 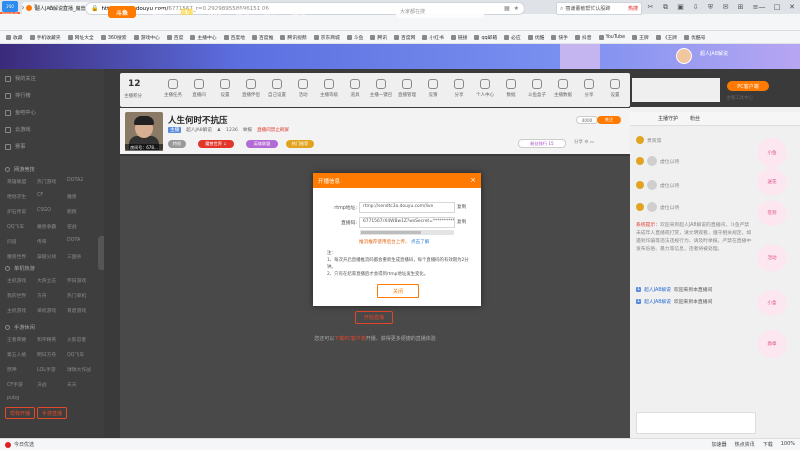 What do you see at coordinates (51, 8) in the screenshot?
I see `home-icon: ⌂` at bounding box center [51, 8].